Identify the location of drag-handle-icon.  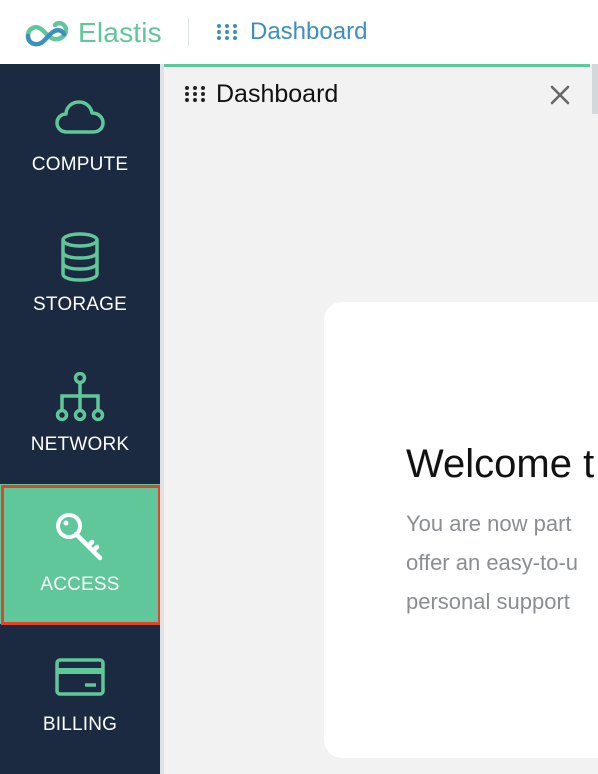
(195, 94).